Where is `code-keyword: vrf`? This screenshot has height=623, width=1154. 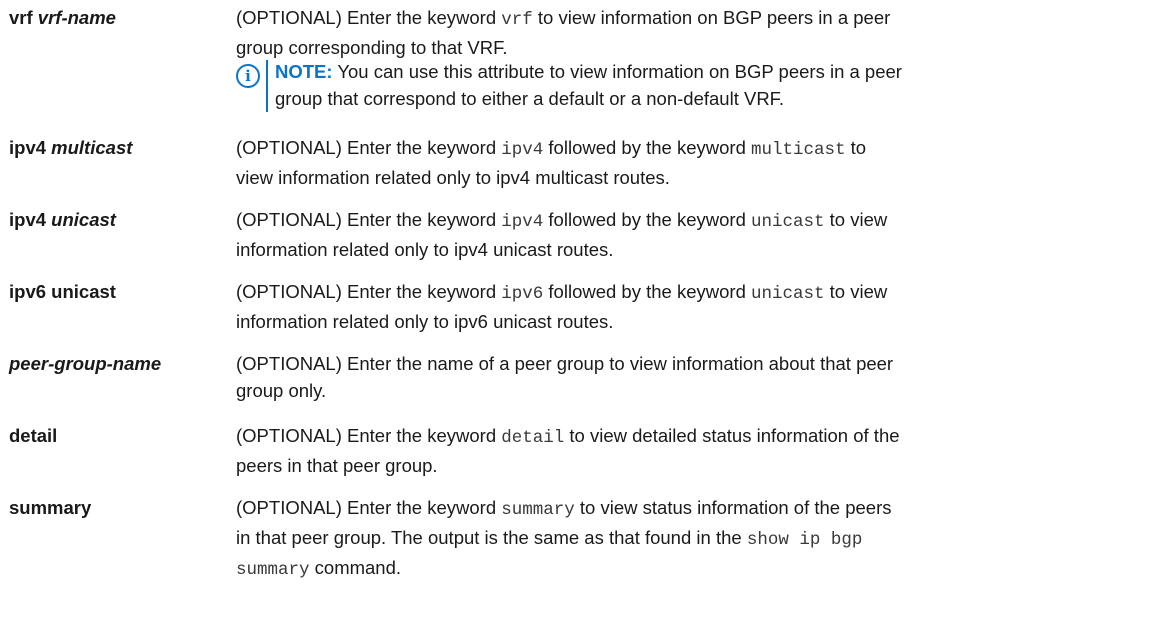
code-keyword: vrf is located at coordinates (517, 20).